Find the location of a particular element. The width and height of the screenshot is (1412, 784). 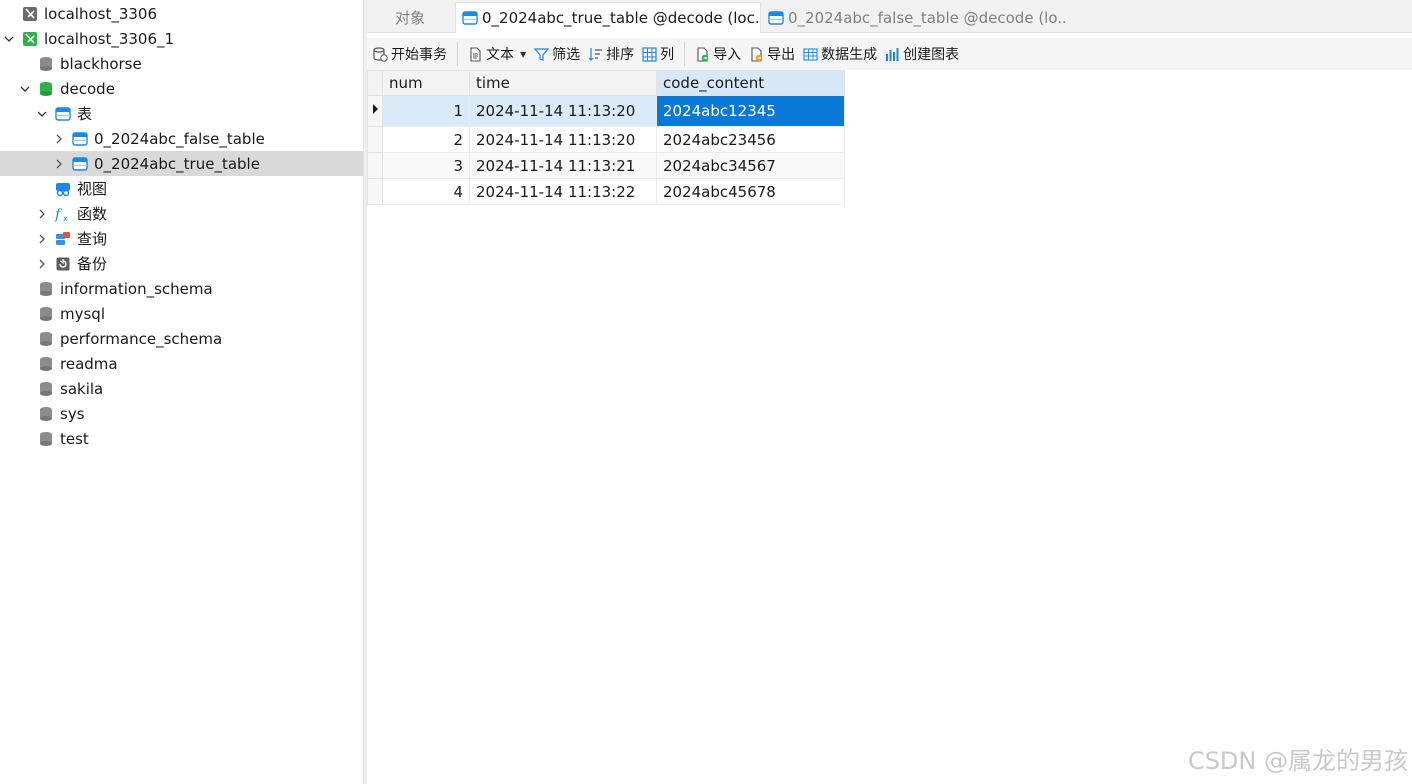

tool-label: 开始事务 is located at coordinates (419, 55).